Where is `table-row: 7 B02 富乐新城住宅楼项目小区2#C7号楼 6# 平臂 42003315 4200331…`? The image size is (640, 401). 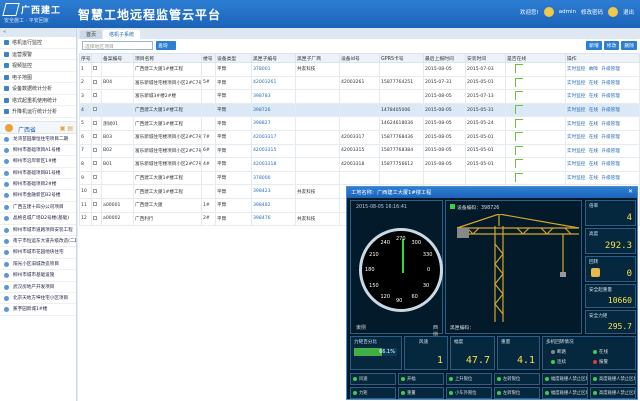
table-row: 7 B02 富乐新城住宅楼项目小区2#C7号楼 6# 平臂 42003315 4200331… is located at coordinates (359, 151).